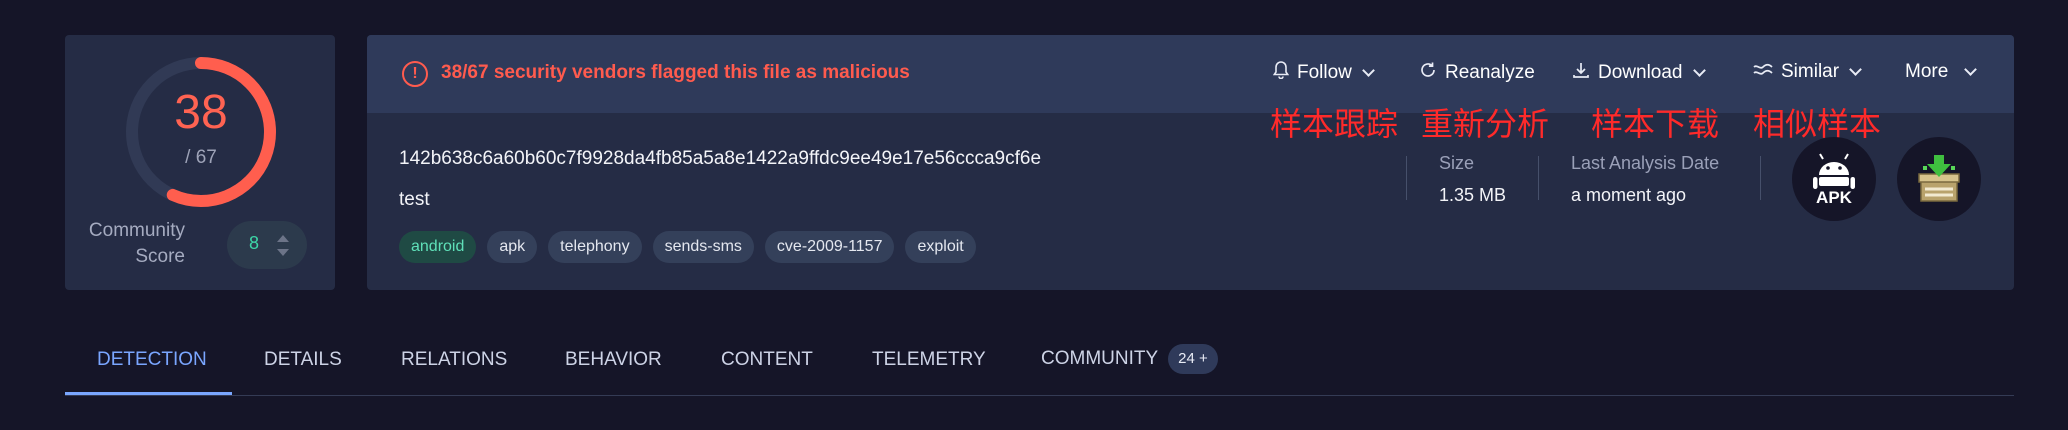  Describe the element at coordinates (1100, 358) in the screenshot. I see `tab-label: COMMUNITY` at that location.